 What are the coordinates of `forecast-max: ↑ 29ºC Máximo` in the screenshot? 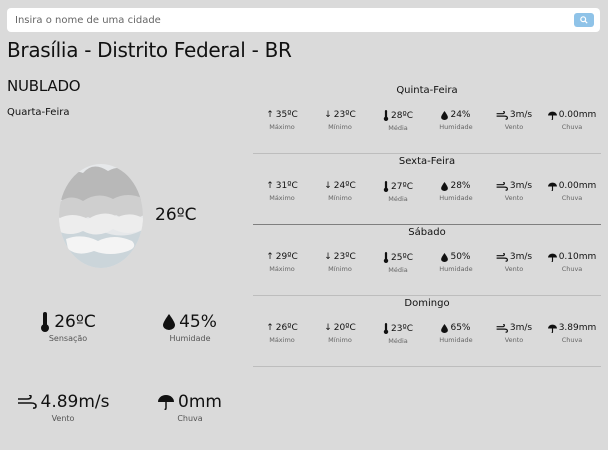 It's located at (282, 263).